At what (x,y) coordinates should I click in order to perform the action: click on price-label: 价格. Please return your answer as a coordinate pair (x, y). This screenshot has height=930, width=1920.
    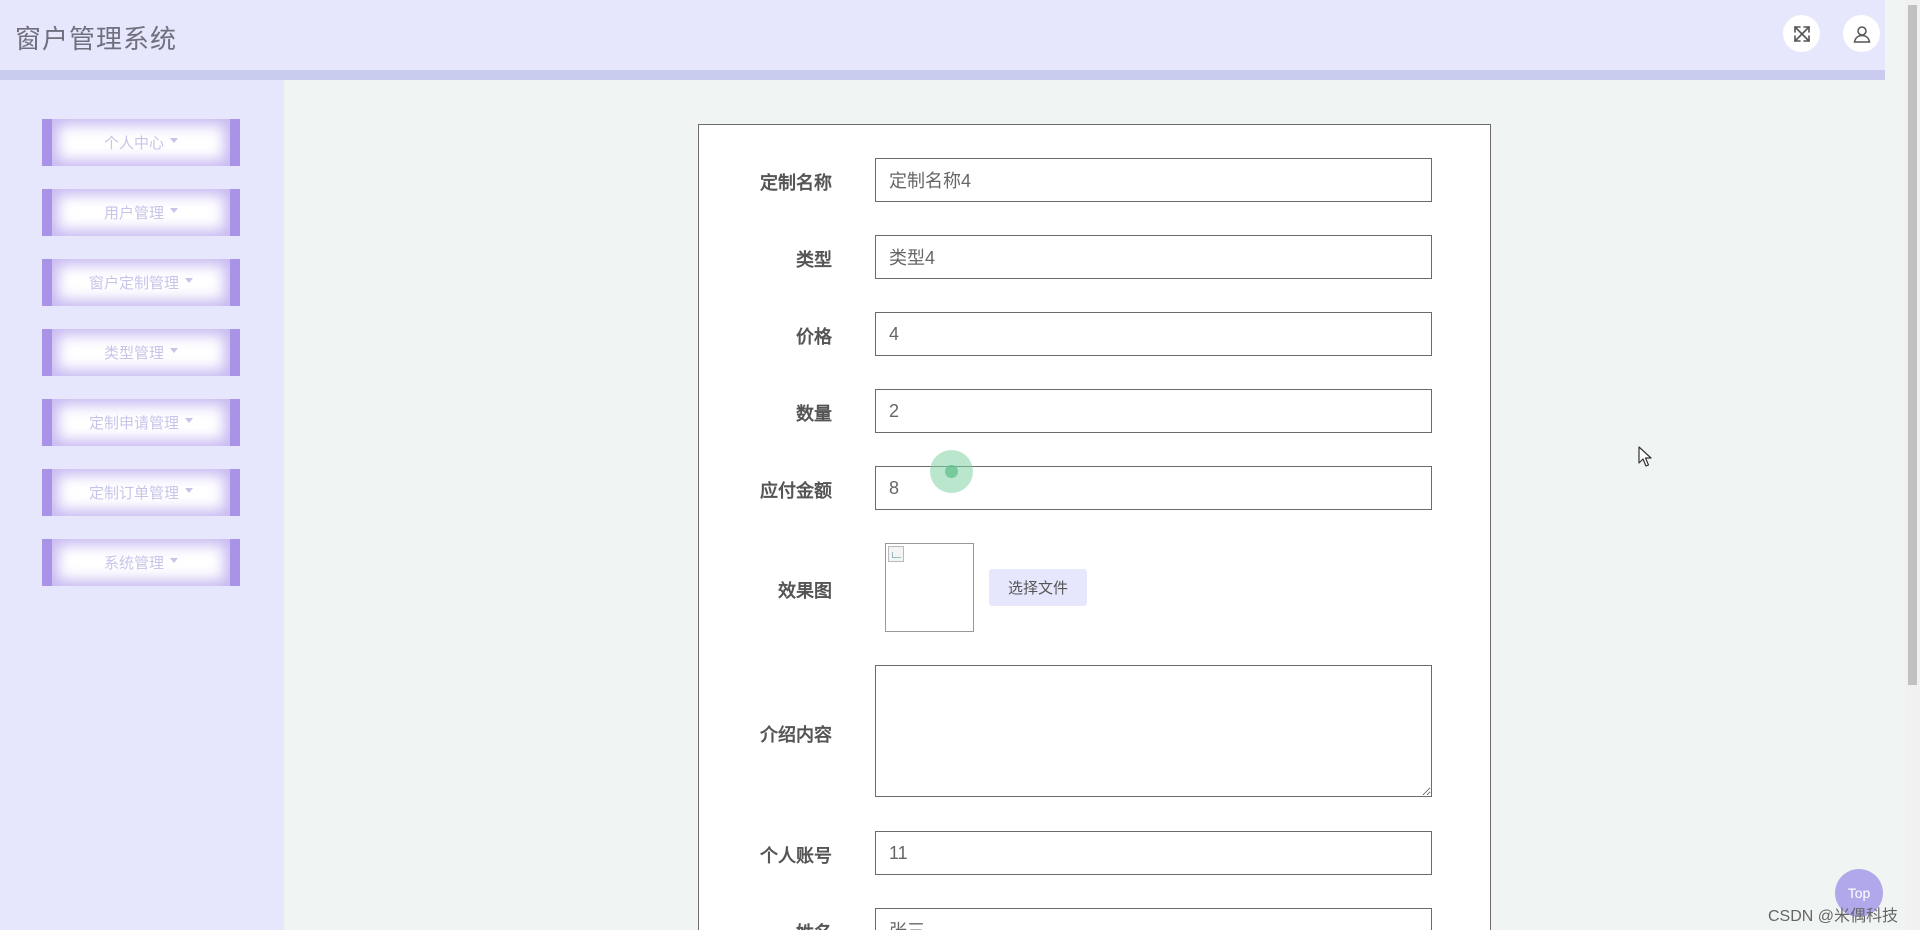
    Looking at the image, I should click on (814, 337).